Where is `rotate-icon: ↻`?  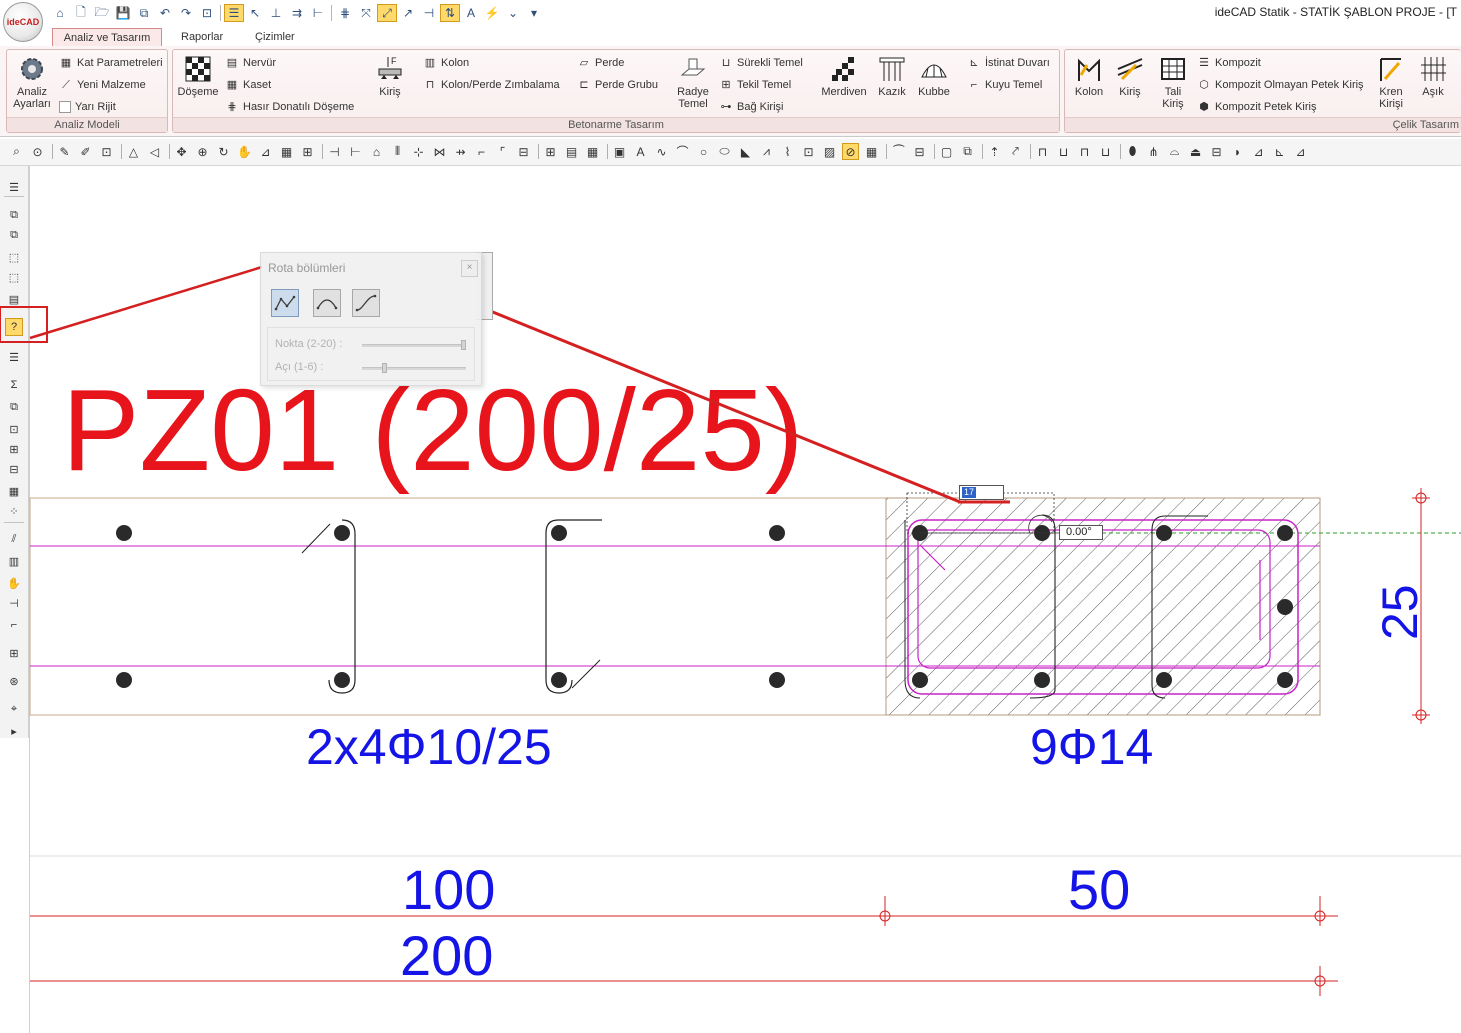 rotate-icon: ↻ is located at coordinates (223, 151).